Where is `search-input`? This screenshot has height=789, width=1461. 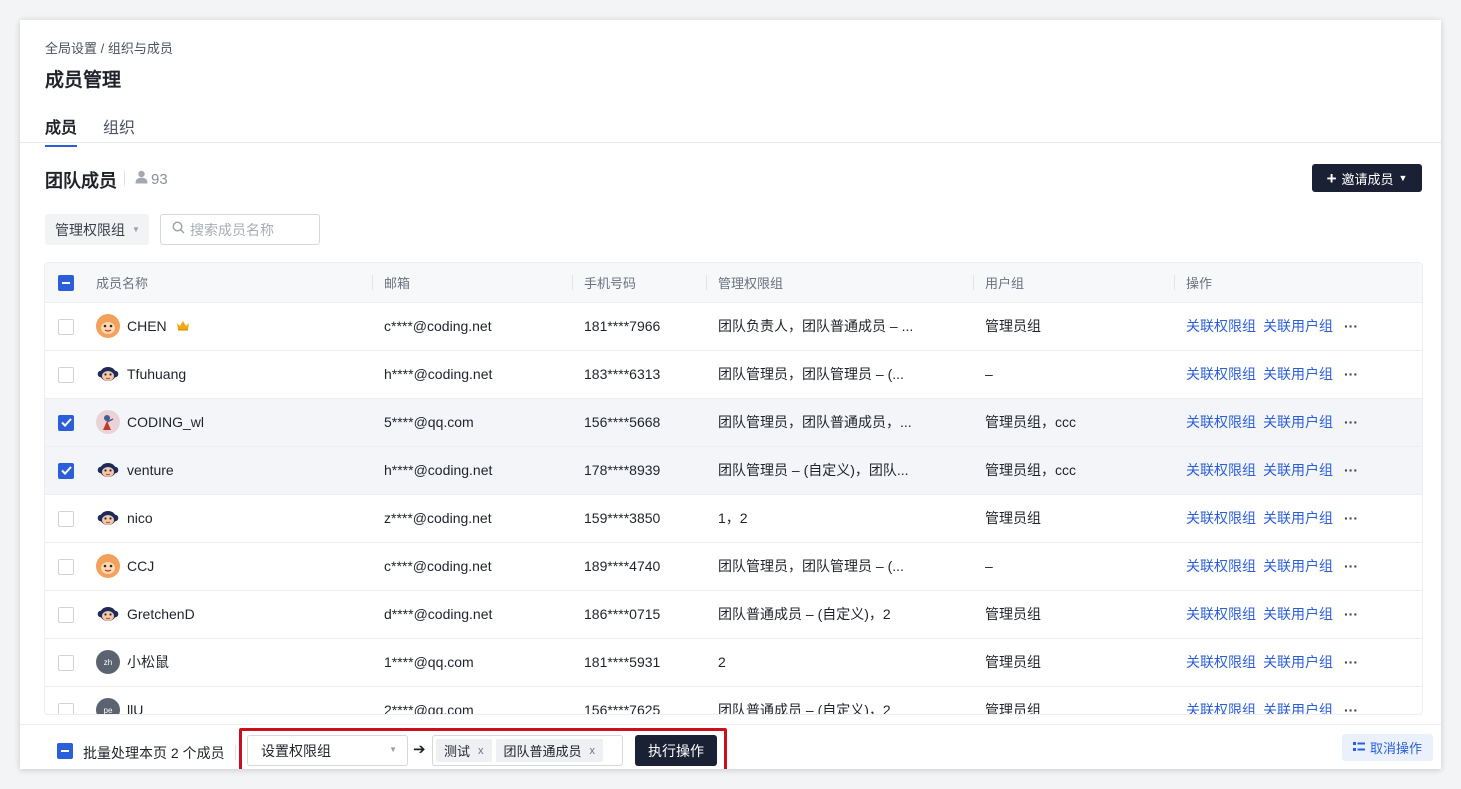 search-input is located at coordinates (250, 229).